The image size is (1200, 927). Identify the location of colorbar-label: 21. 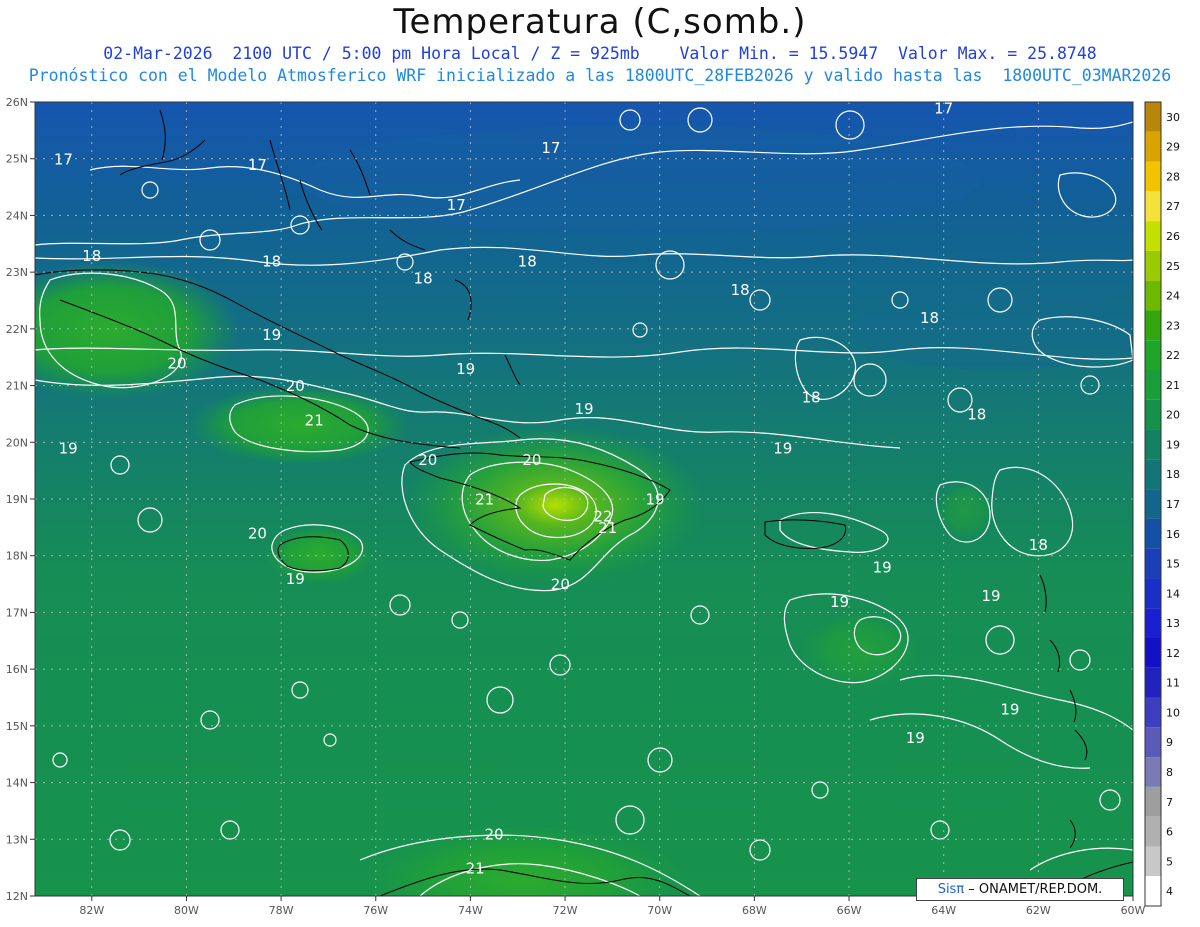
(1173, 385).